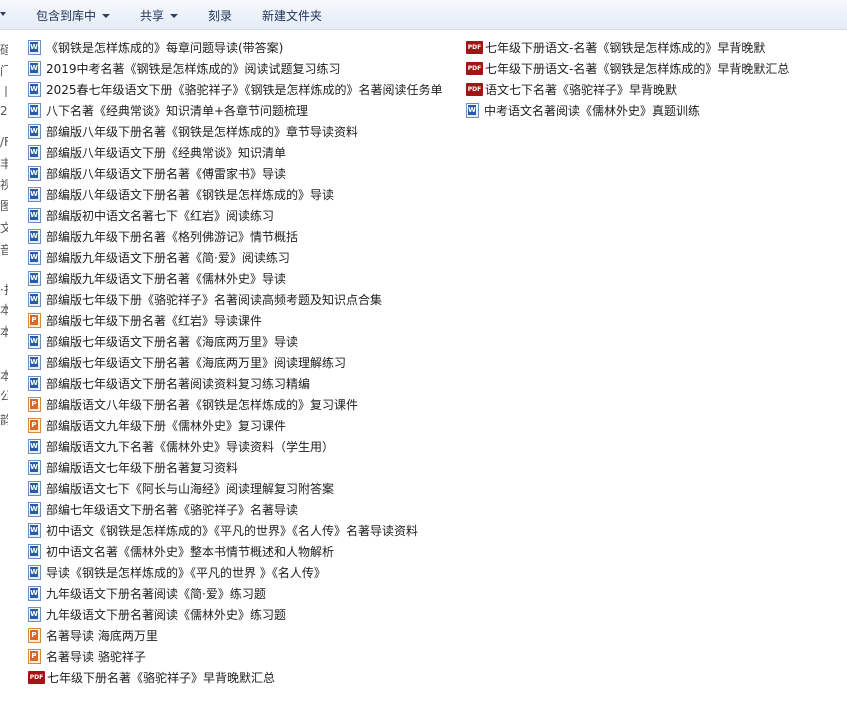 The image size is (847, 702). I want to click on nav-item-fragment: ·打, so click(4, 289).